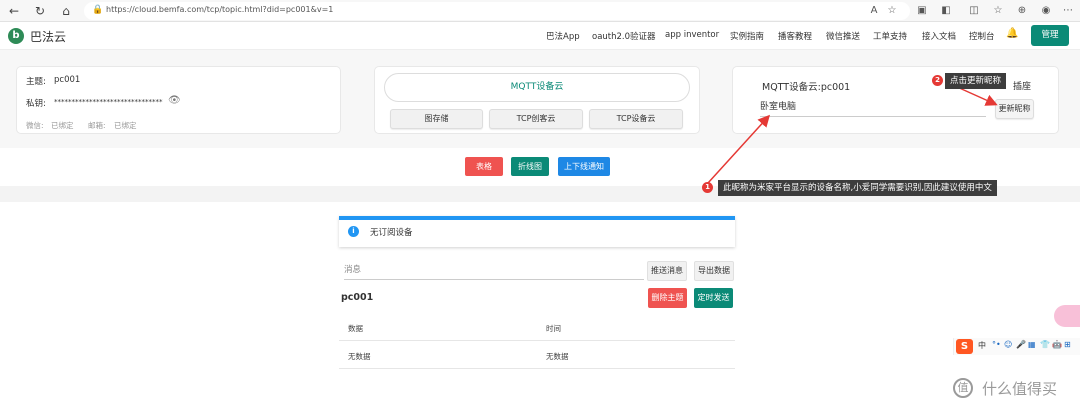 Image resolution: width=1080 pixels, height=414 pixels. What do you see at coordinates (937, 80) in the screenshot?
I see `annotation-badge-2: 2` at bounding box center [937, 80].